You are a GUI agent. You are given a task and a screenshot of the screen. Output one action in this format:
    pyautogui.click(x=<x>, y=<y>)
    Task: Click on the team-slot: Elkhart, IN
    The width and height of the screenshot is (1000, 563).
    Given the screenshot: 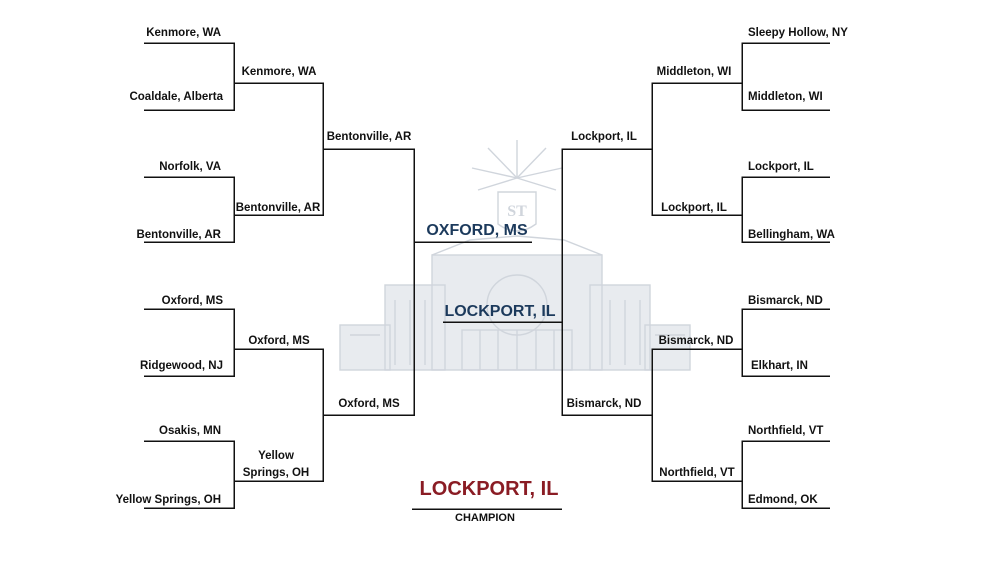 What is the action you would take?
    pyautogui.click(x=779, y=366)
    